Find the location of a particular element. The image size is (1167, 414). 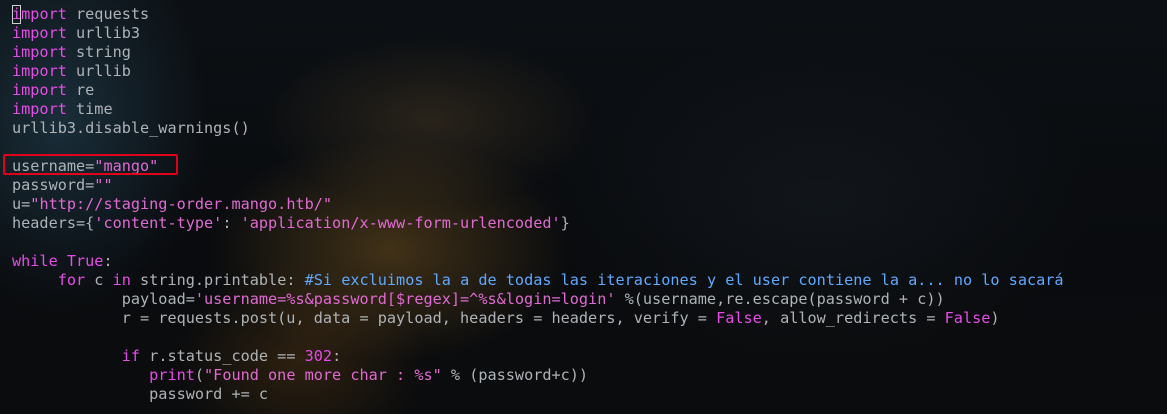

code-token: requests is located at coordinates (108, 14).